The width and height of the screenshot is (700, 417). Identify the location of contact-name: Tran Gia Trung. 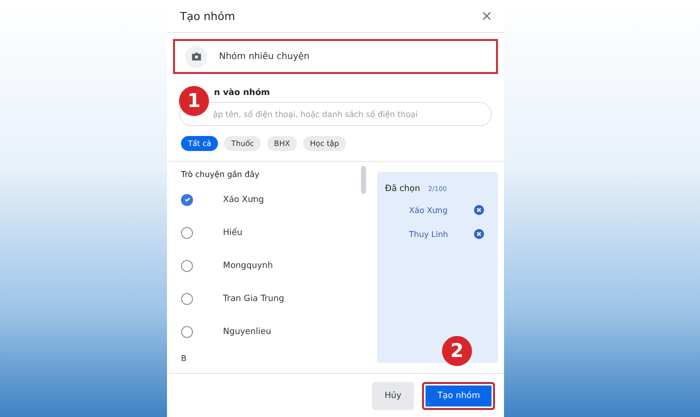
(253, 299).